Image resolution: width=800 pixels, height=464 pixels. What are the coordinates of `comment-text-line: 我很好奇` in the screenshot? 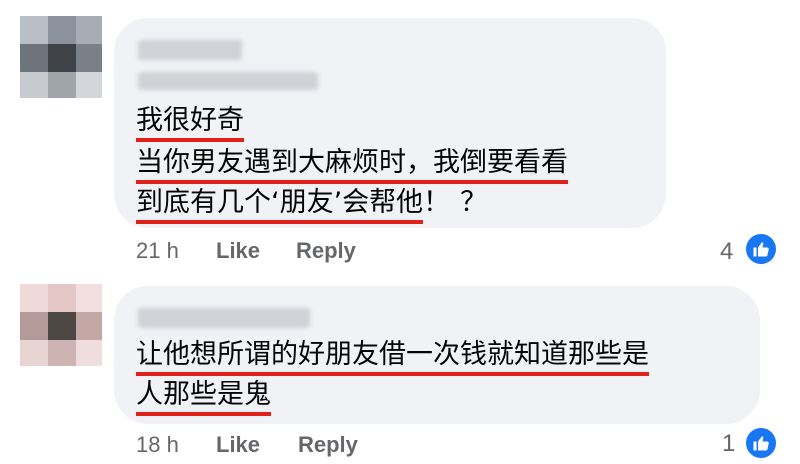 It's located at (190, 123).